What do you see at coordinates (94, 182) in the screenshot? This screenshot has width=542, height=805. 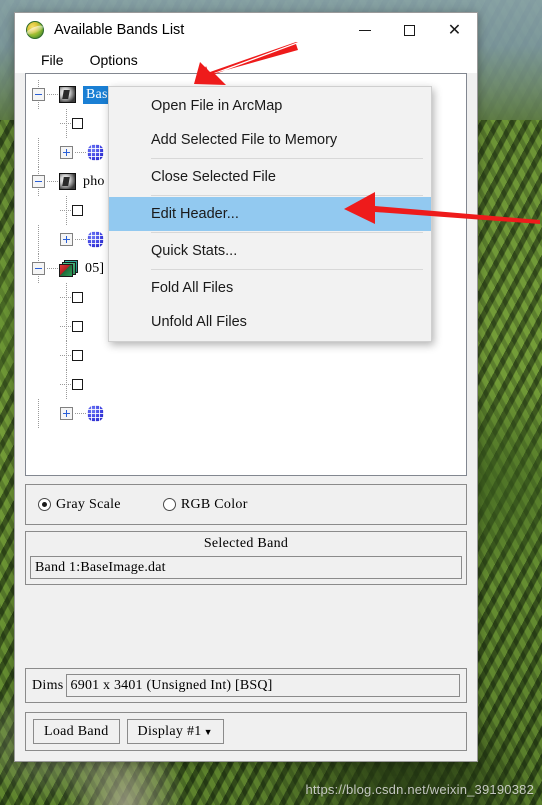 I see `tree-node-label: pho` at bounding box center [94, 182].